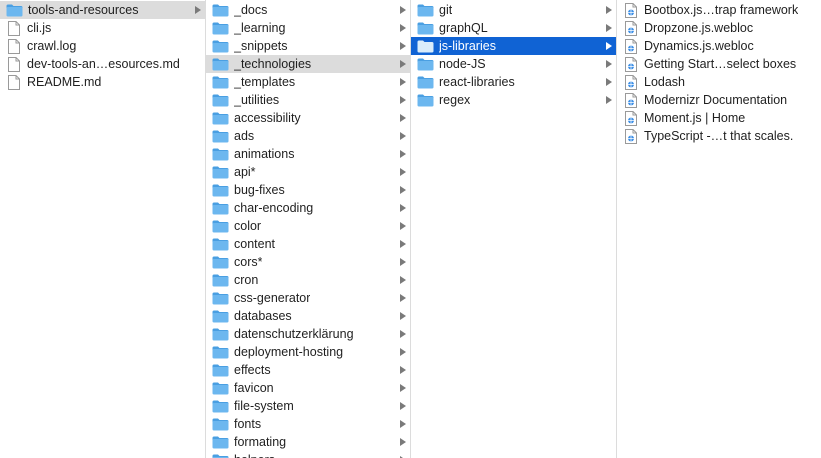  What do you see at coordinates (308, 262) in the screenshot?
I see `folder-item-cors: cors*` at bounding box center [308, 262].